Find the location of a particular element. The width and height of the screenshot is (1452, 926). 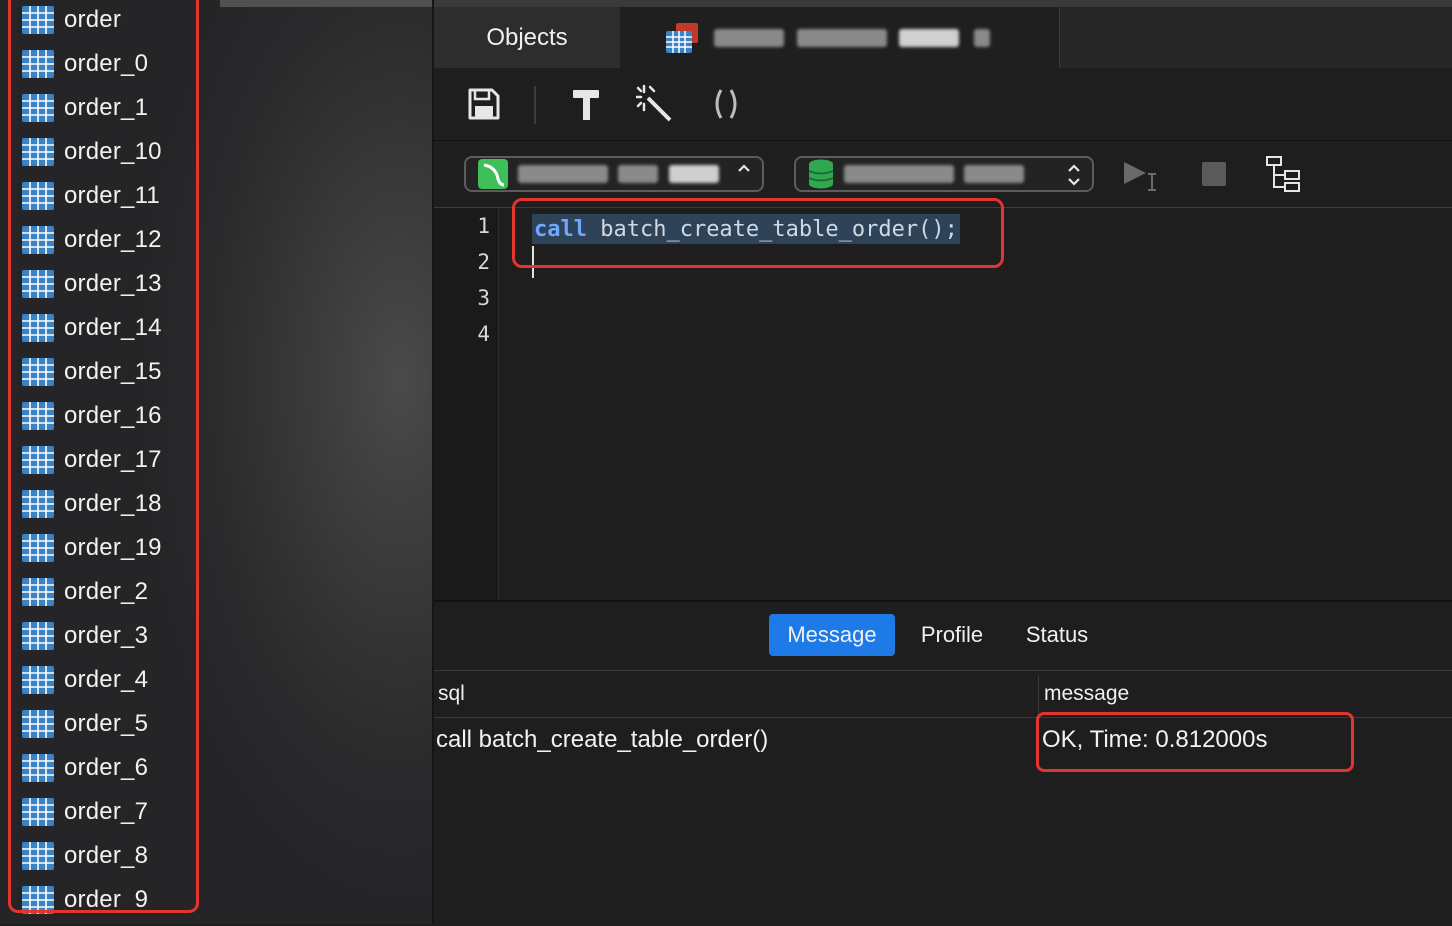

line-number: 3 is located at coordinates (483, 298).